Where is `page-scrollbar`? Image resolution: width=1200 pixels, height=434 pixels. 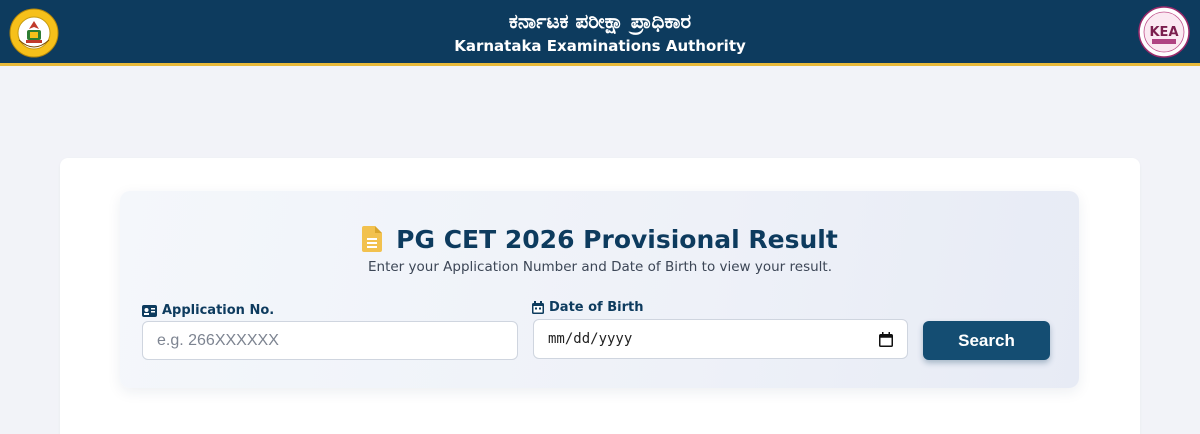 page-scrollbar is located at coordinates (1193, 250).